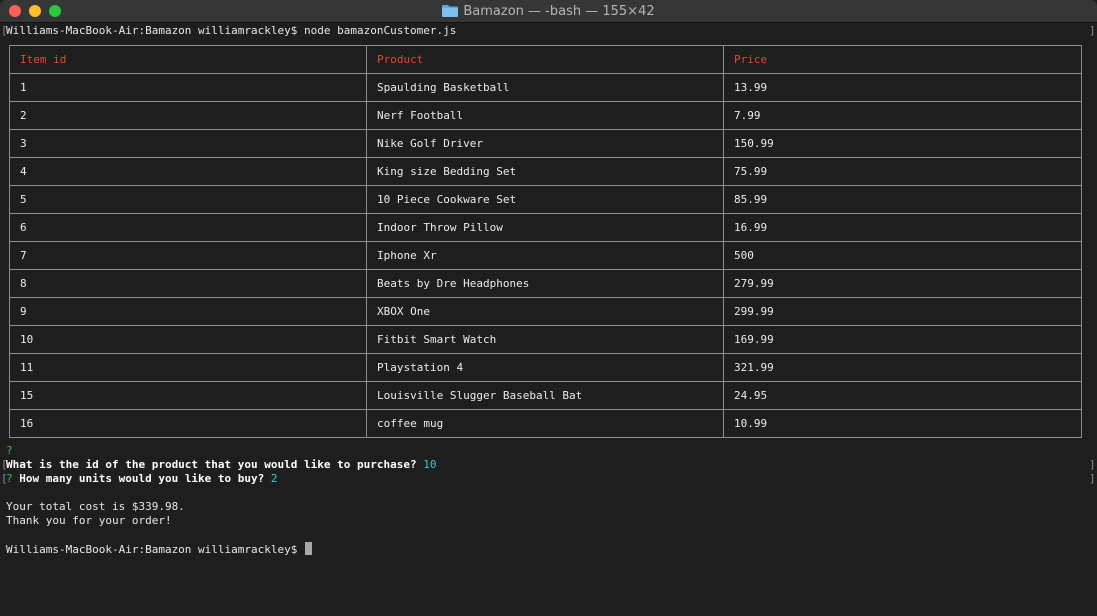 The width and height of the screenshot is (1097, 616). What do you see at coordinates (188, 255) in the screenshot?
I see `cell-item-id: 7` at bounding box center [188, 255].